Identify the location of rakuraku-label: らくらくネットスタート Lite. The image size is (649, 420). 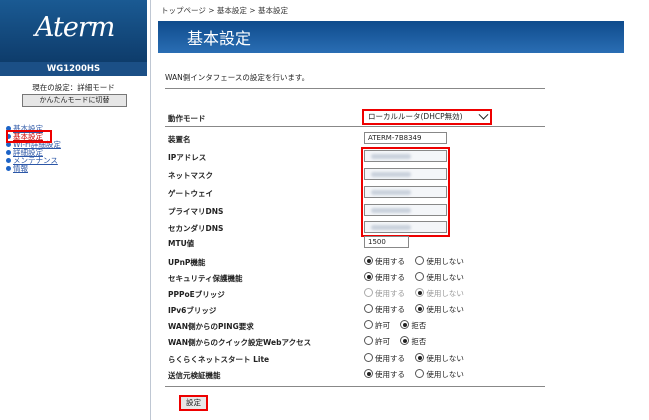
(219, 359).